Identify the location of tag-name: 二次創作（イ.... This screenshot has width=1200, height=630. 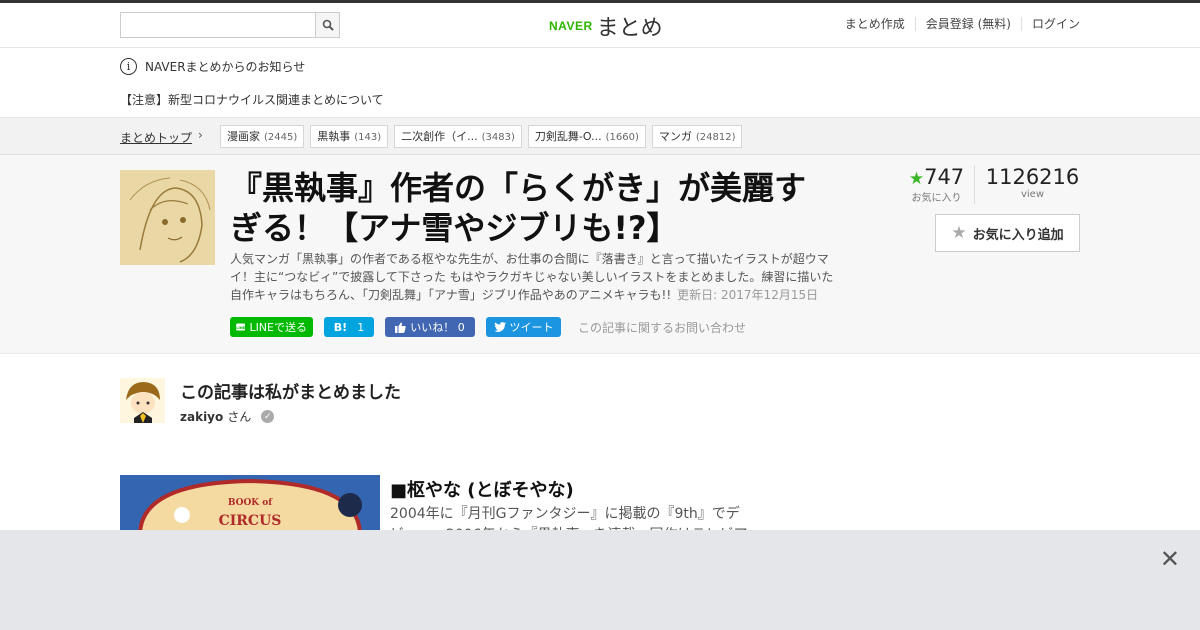
(439, 136).